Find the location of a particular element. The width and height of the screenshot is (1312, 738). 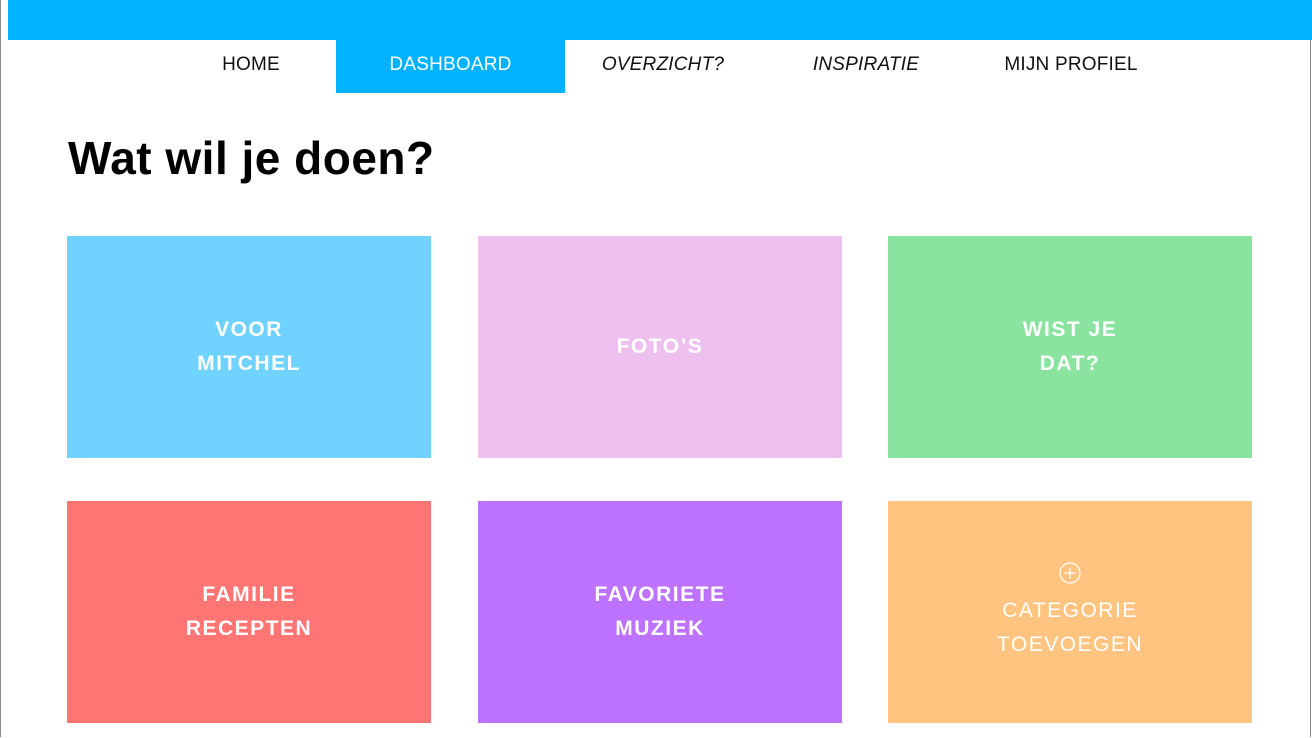

tile-familie-recepten: FAMILIE RECEPTEN is located at coordinates (249, 612).